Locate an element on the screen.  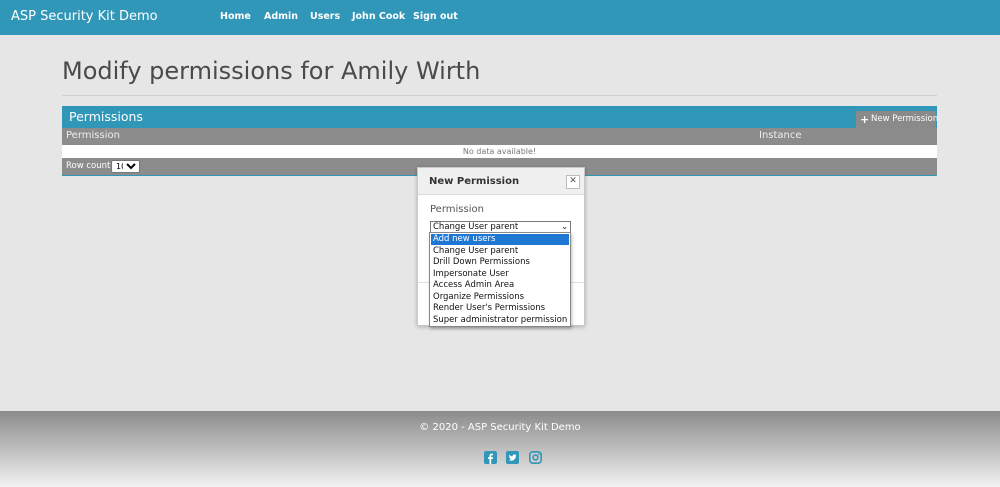
option-render-users-permissions: Render User's Permissions is located at coordinates (500, 308).